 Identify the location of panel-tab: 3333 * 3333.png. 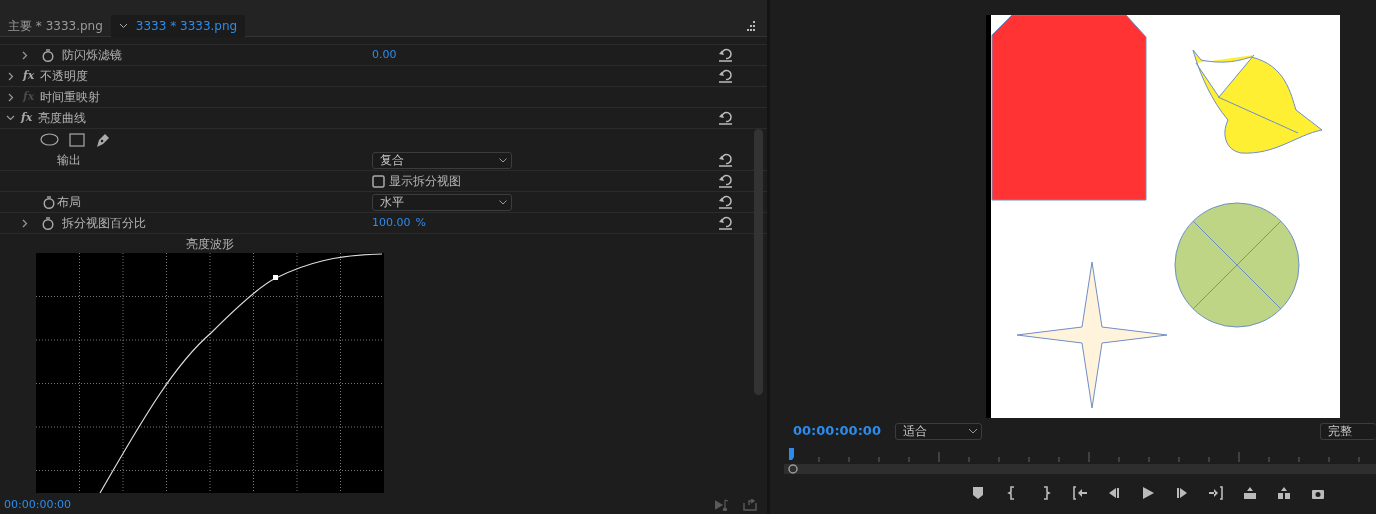
(178, 25).